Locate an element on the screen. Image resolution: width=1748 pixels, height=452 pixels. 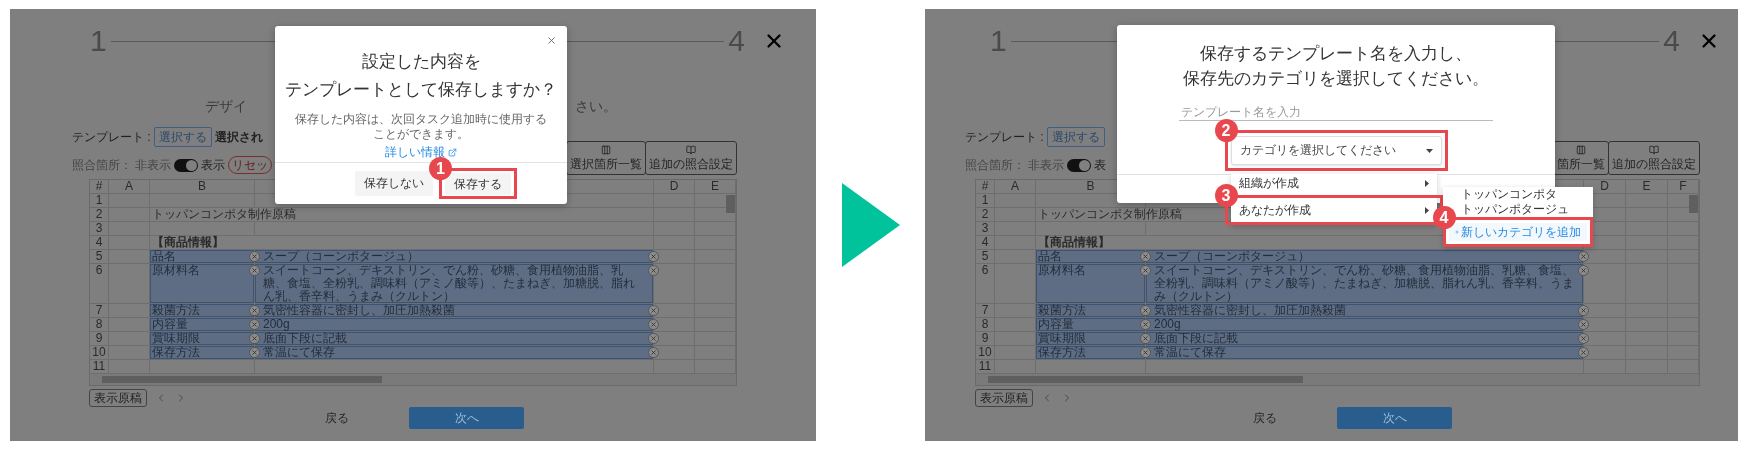
row-number: 4 is located at coordinates (985, 243).